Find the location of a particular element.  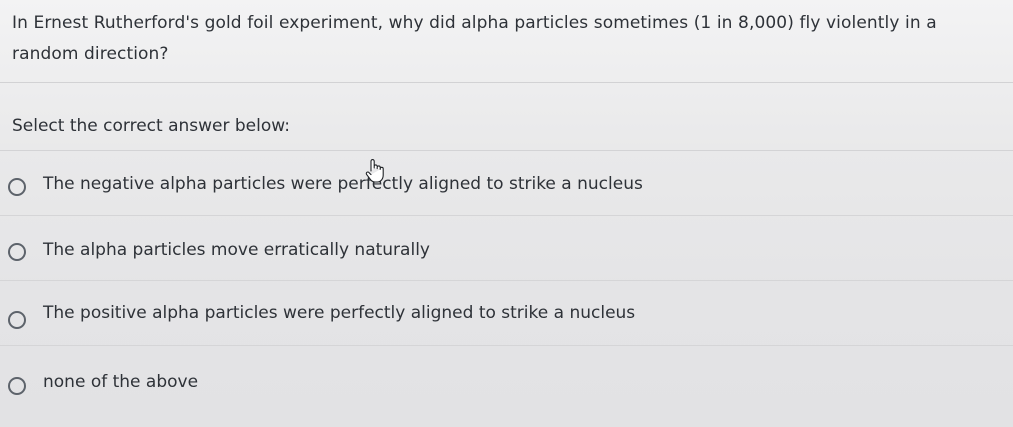

instruction-text: Select the correct answer below: is located at coordinates (151, 126).